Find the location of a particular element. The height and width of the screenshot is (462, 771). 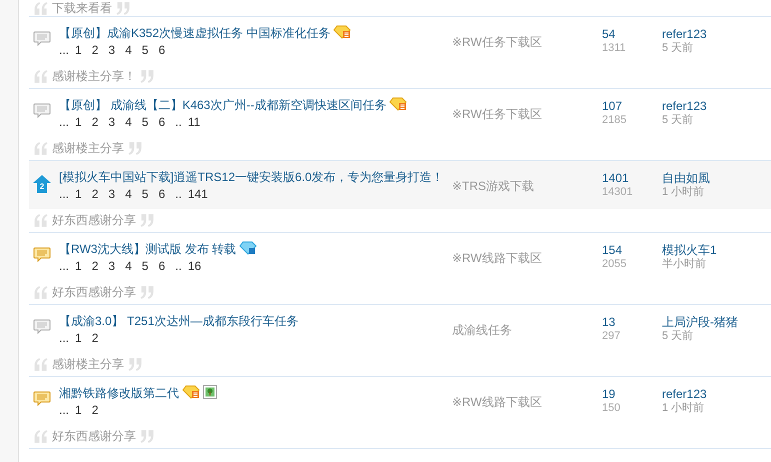

last-poster-link: 自由如風 is located at coordinates (716, 178).